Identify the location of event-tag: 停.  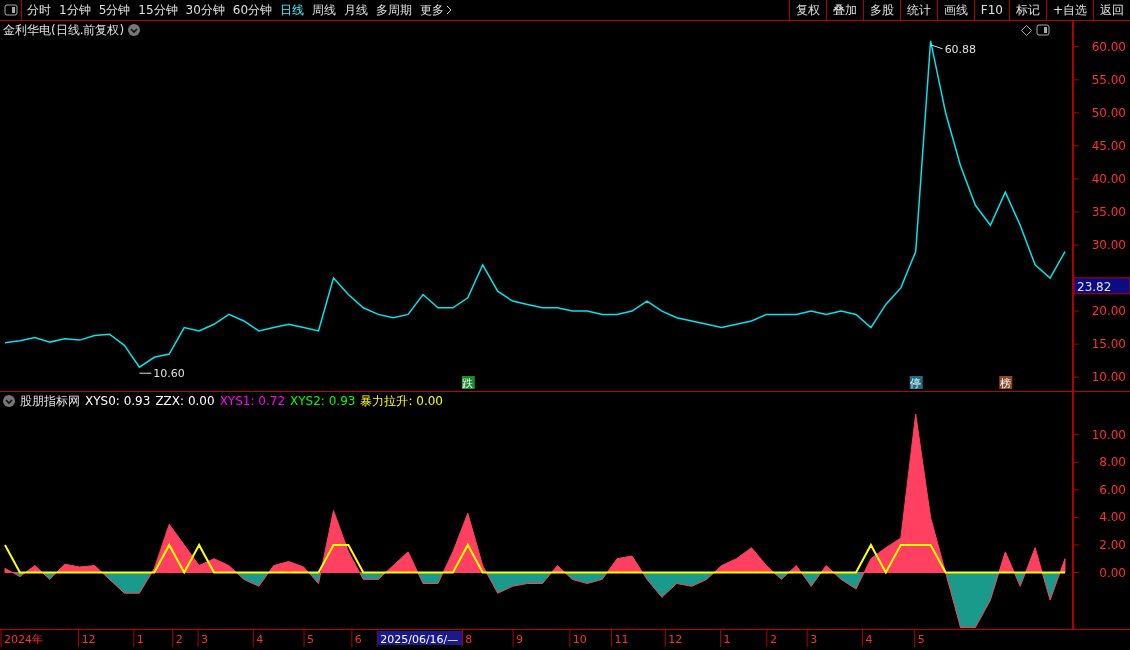
(916, 383).